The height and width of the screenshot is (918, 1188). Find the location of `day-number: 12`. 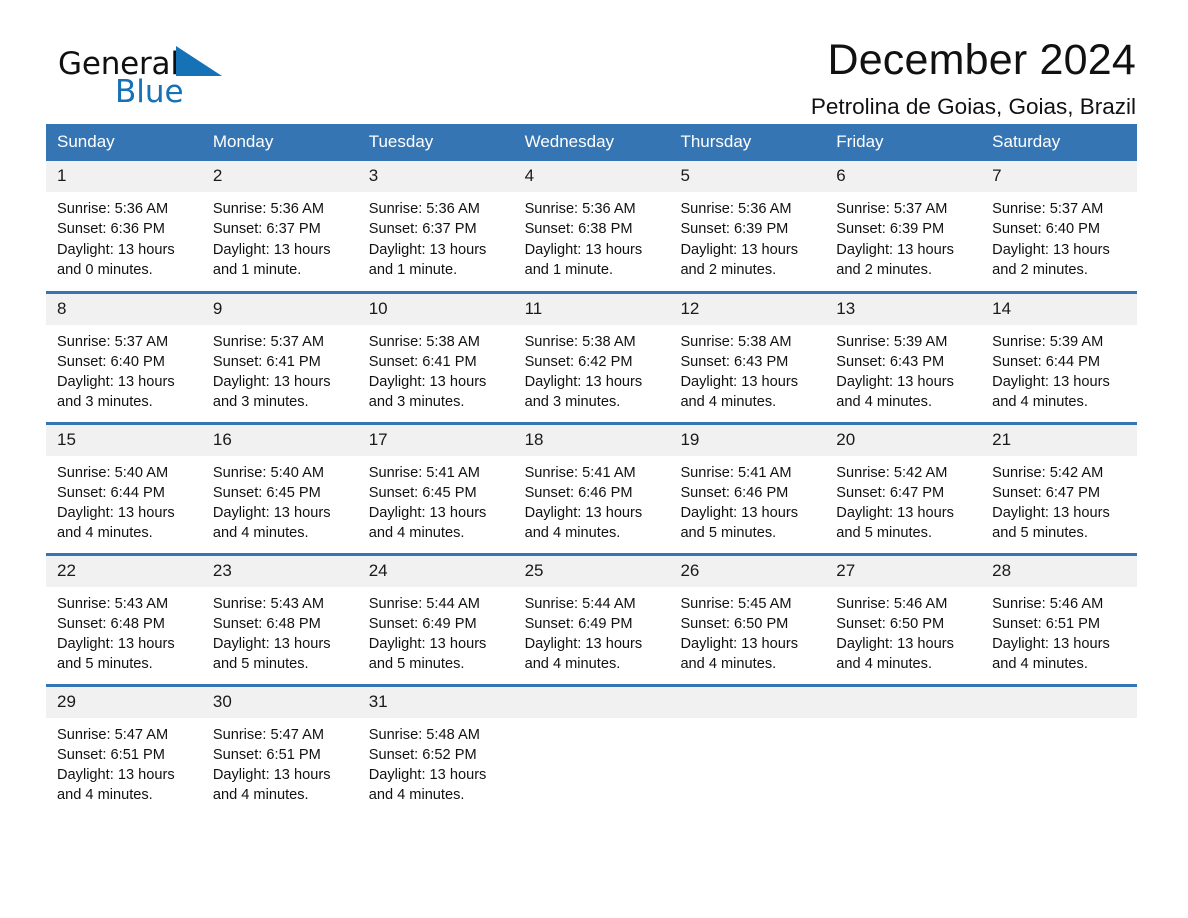

day-number: 12 is located at coordinates (747, 309).